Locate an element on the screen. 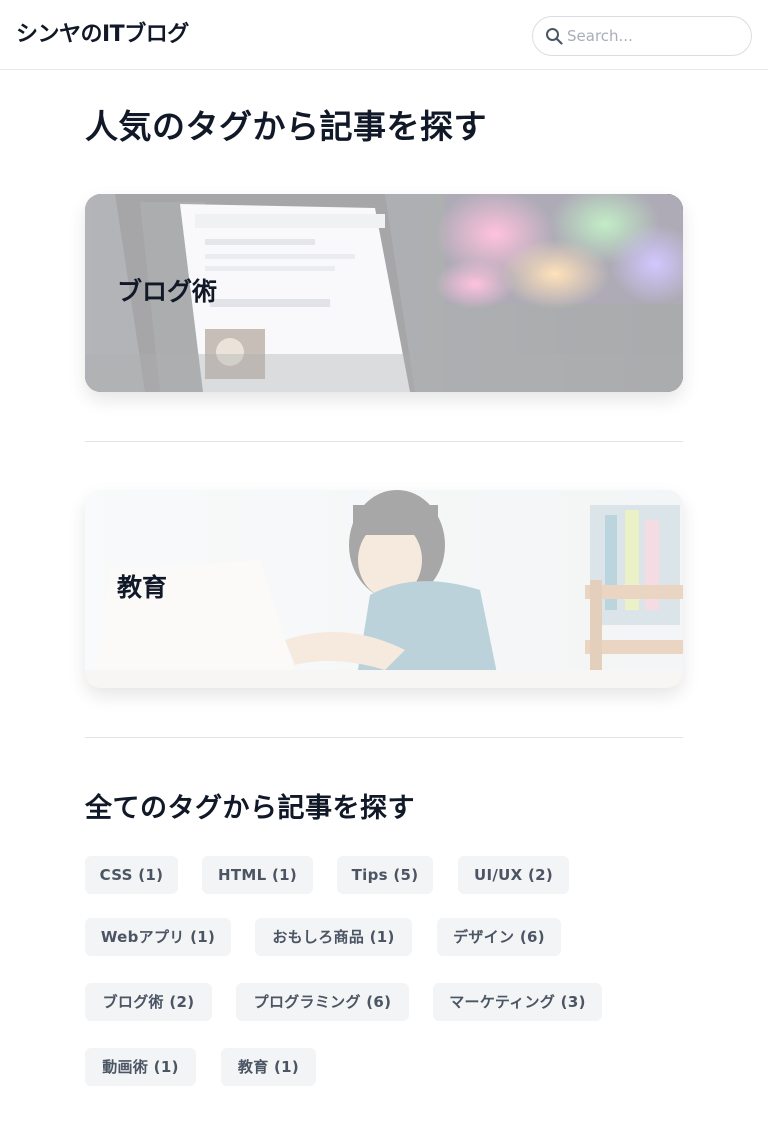 The height and width of the screenshot is (1137, 768). site-title: シンヤのITブログ is located at coordinates (102, 35).